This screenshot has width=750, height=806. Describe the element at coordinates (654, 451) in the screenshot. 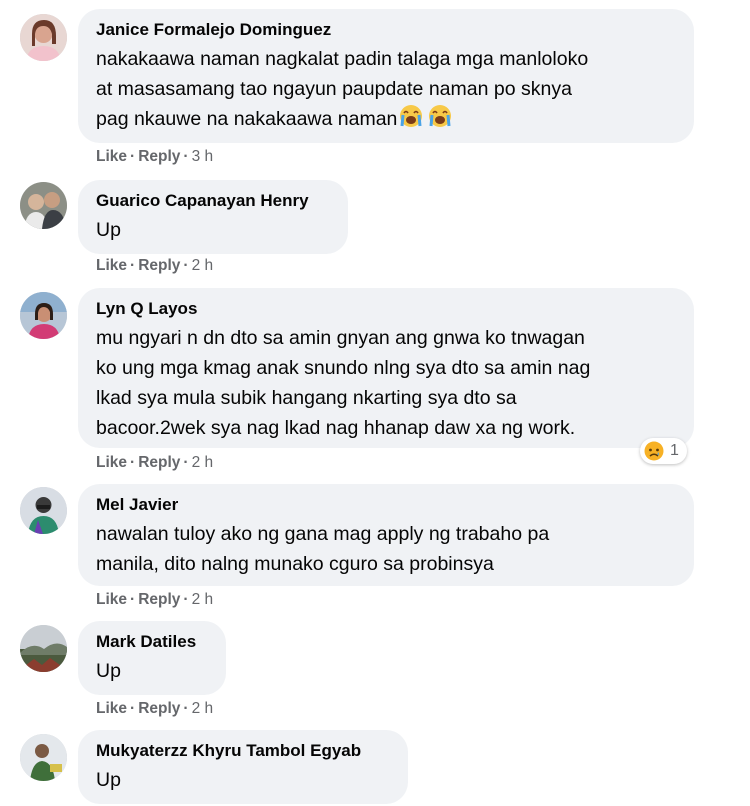

I see `sad-face-icon` at that location.